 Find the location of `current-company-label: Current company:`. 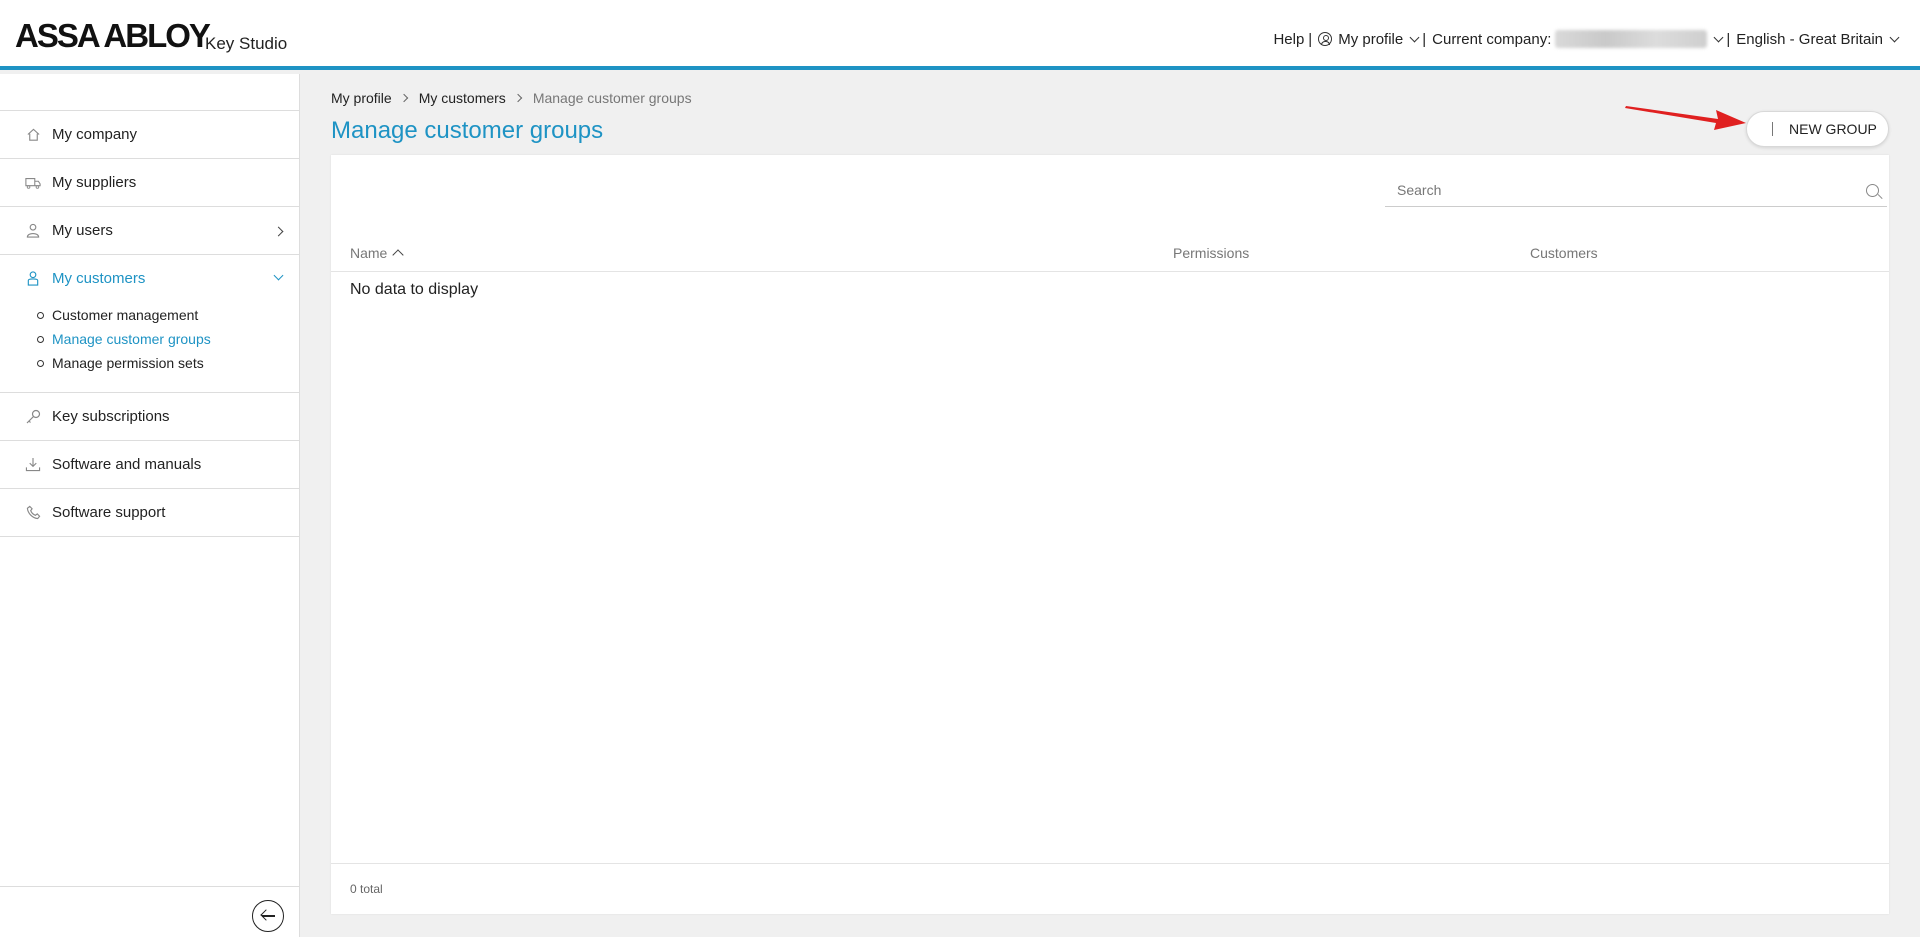

current-company-label: Current company: is located at coordinates (1492, 39).